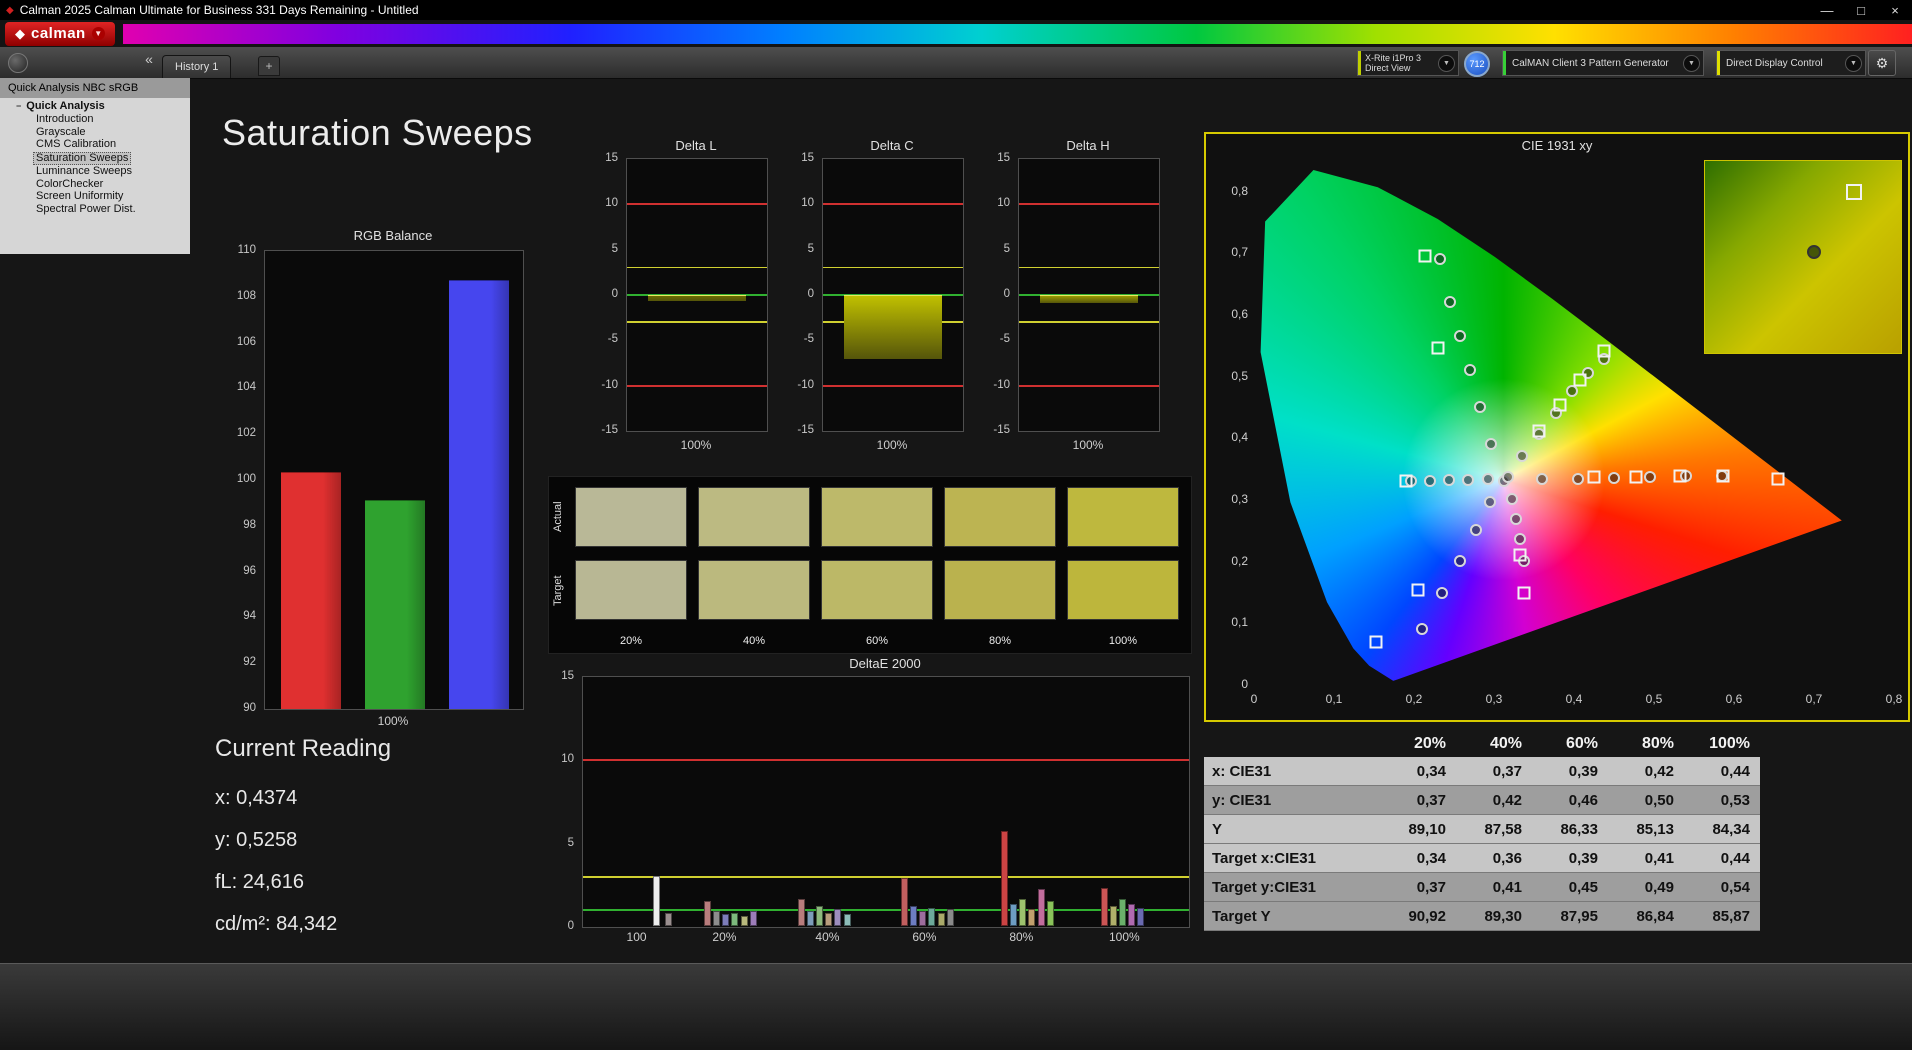 The width and height of the screenshot is (1912, 1050). Describe the element at coordinates (1814, 699) in the screenshot. I see `cie-x-tick: 0,7` at that location.